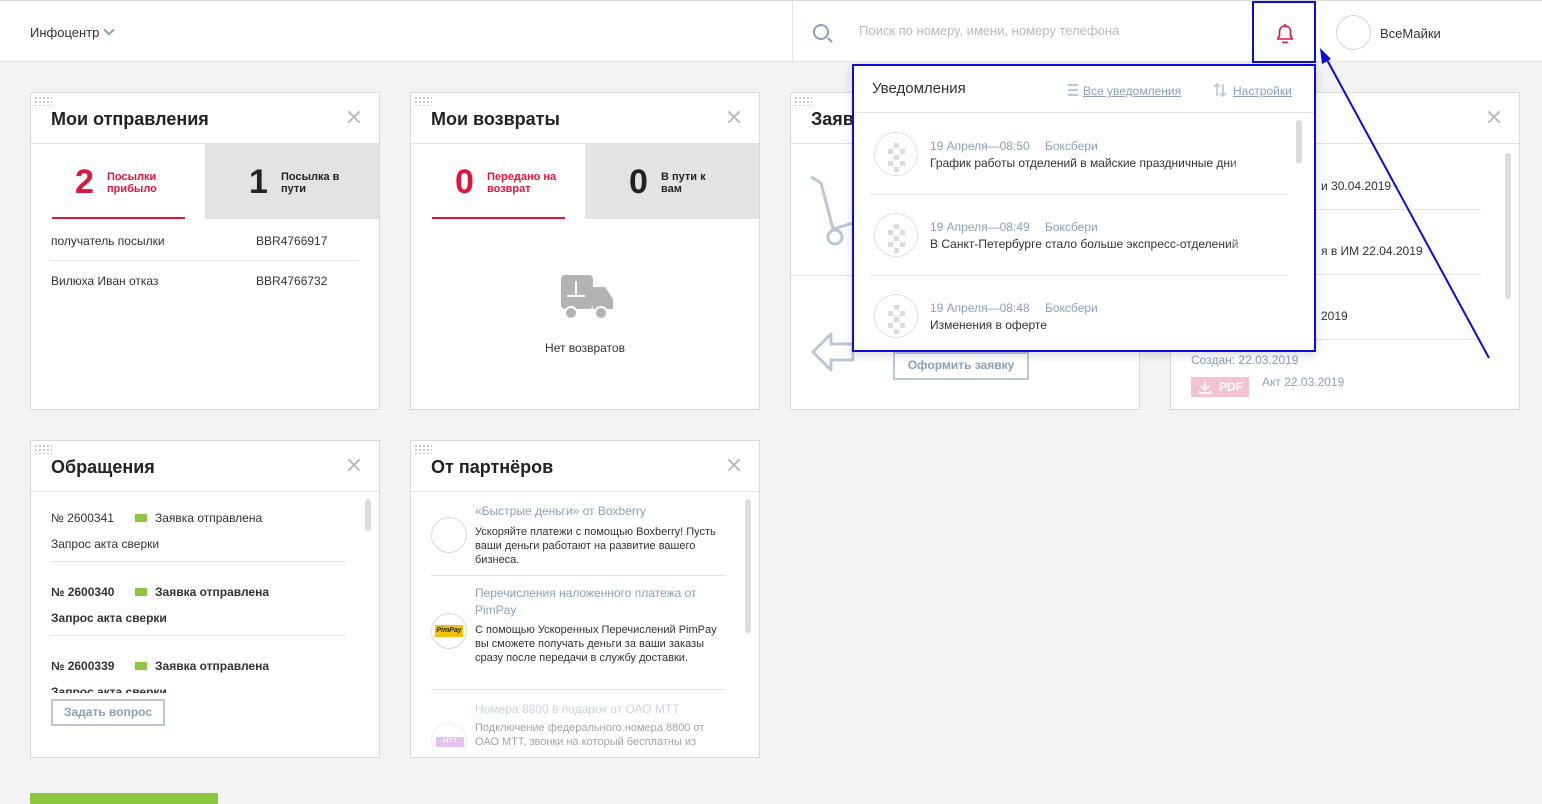 The height and width of the screenshot is (804, 1542). What do you see at coordinates (988, 325) in the screenshot?
I see `notification-text: Изменения в оферте` at bounding box center [988, 325].